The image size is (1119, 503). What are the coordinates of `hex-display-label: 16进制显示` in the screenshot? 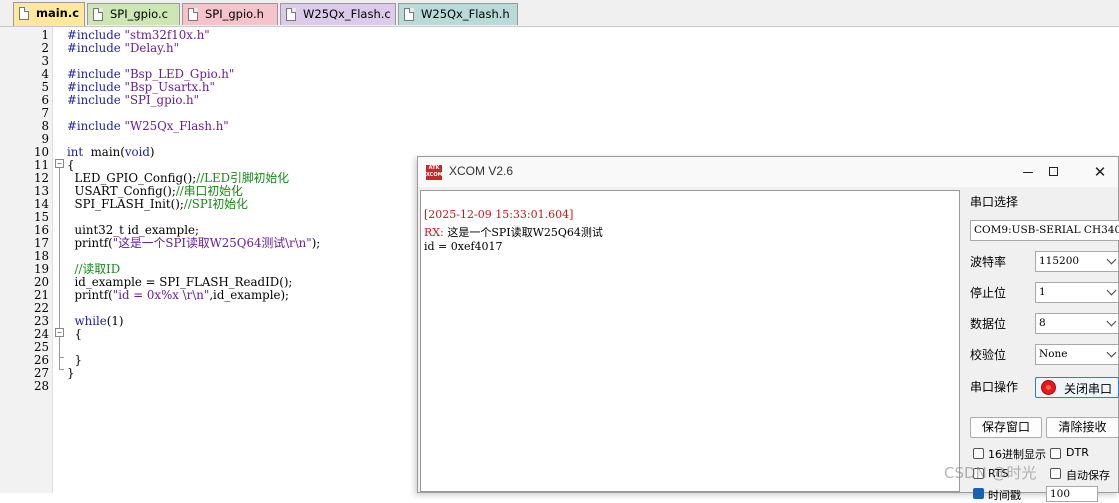 It's located at (1017, 454).